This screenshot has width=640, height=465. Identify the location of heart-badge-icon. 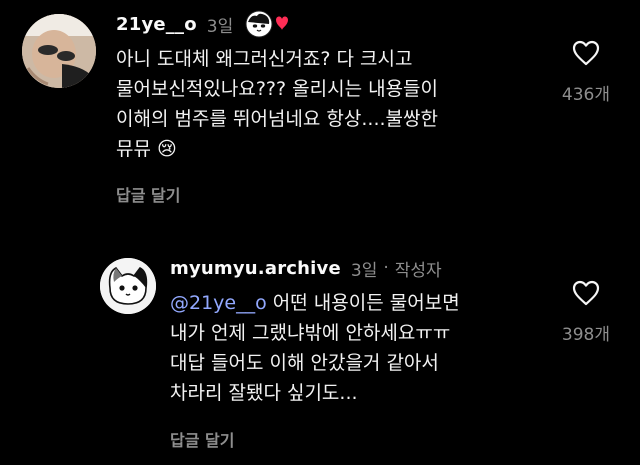
(282, 23).